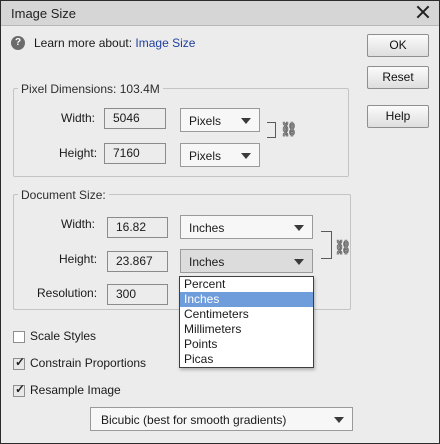  What do you see at coordinates (246, 314) in the screenshot?
I see `menu-item-centimeters: Centimeters` at bounding box center [246, 314].